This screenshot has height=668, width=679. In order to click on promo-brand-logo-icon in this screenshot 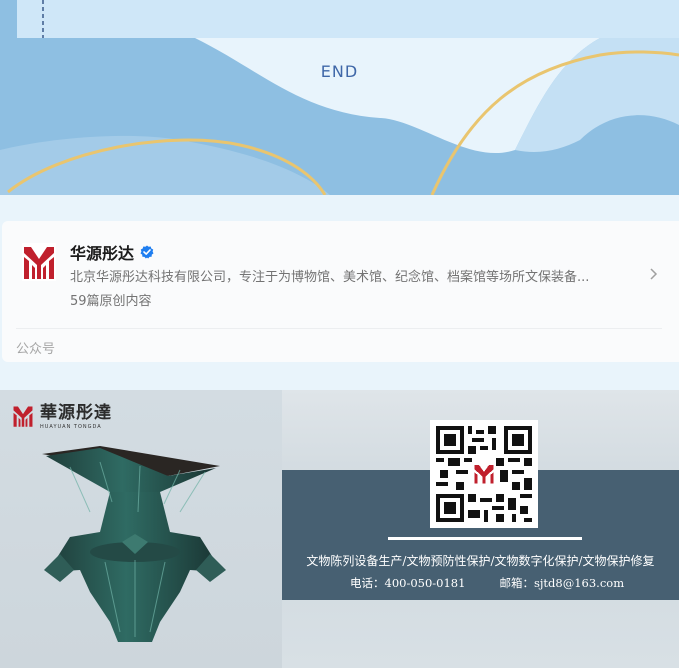, I will do `click(23, 416)`.